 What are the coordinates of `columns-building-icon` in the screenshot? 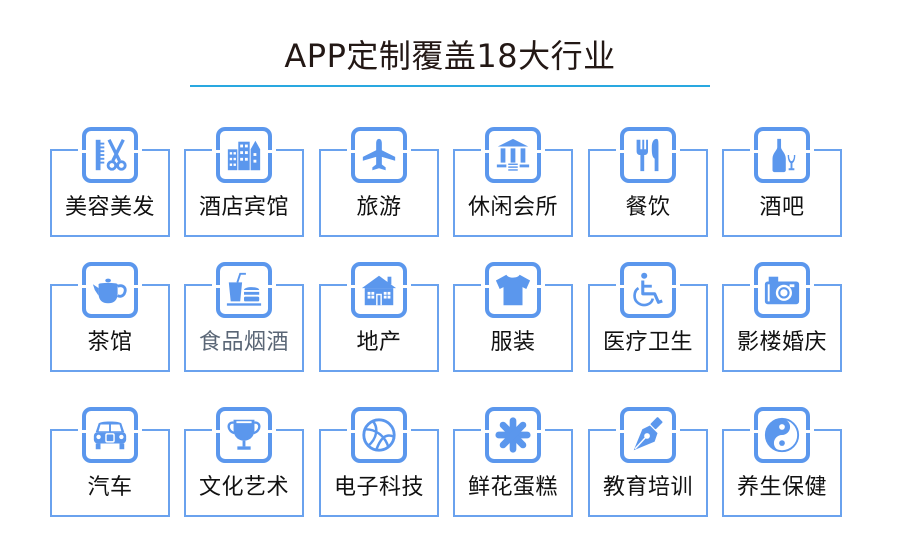 It's located at (513, 155).